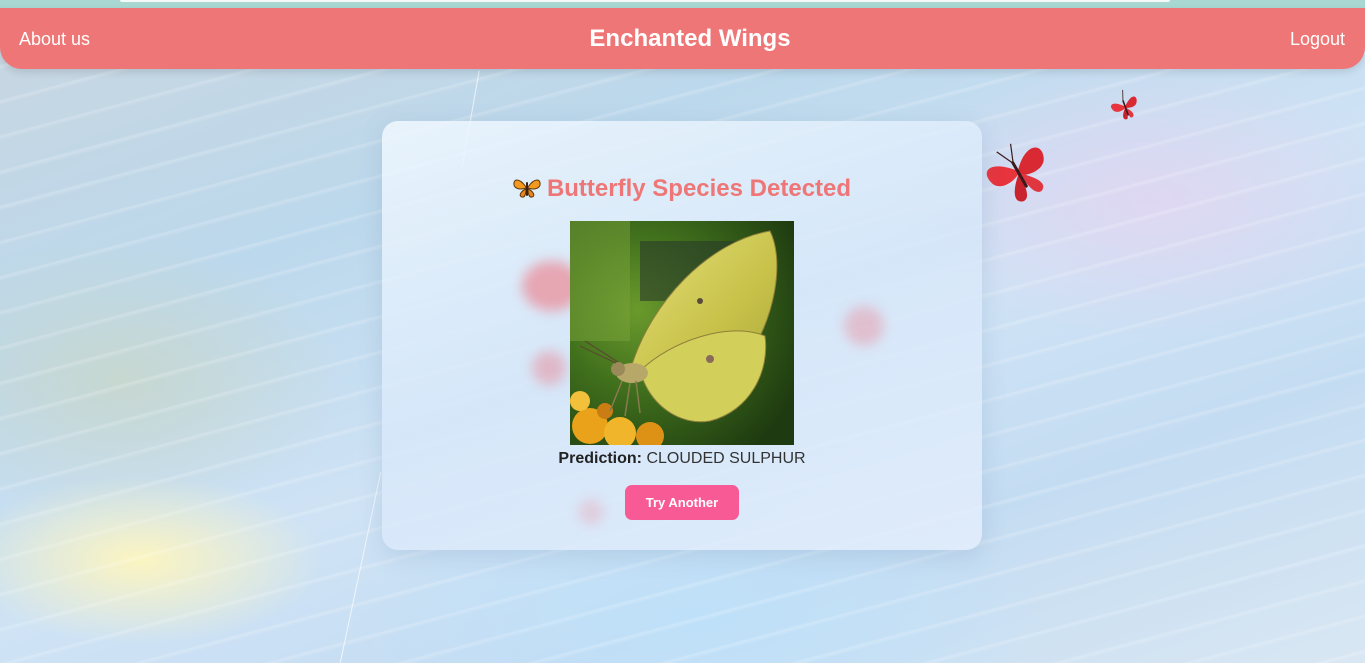  I want to click on butterfly-photo, so click(682, 333).